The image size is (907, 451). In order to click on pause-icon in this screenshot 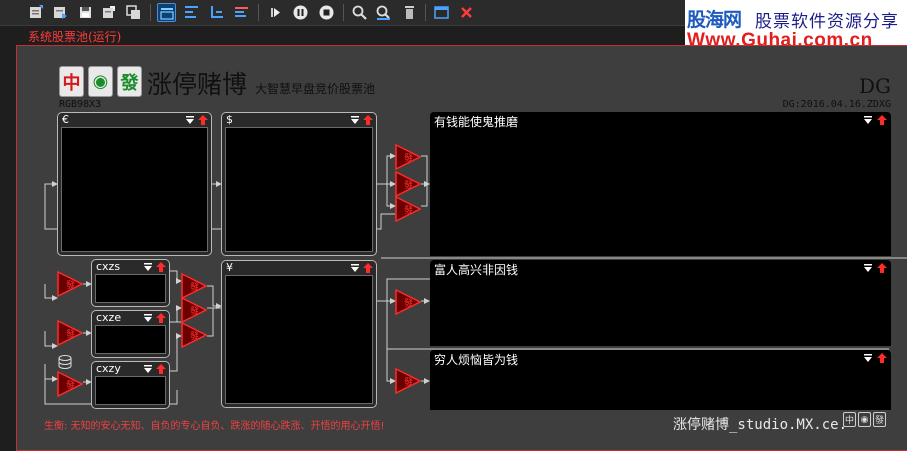, I will do `click(300, 12)`.